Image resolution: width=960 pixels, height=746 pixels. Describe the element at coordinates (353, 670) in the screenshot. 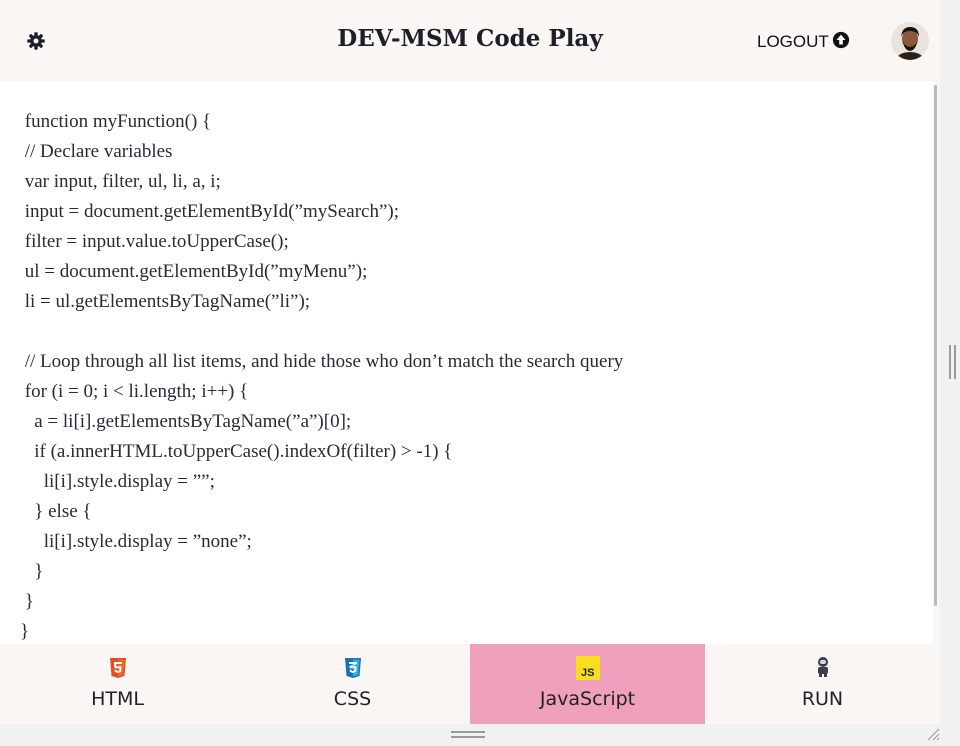

I see `css3-icon` at that location.